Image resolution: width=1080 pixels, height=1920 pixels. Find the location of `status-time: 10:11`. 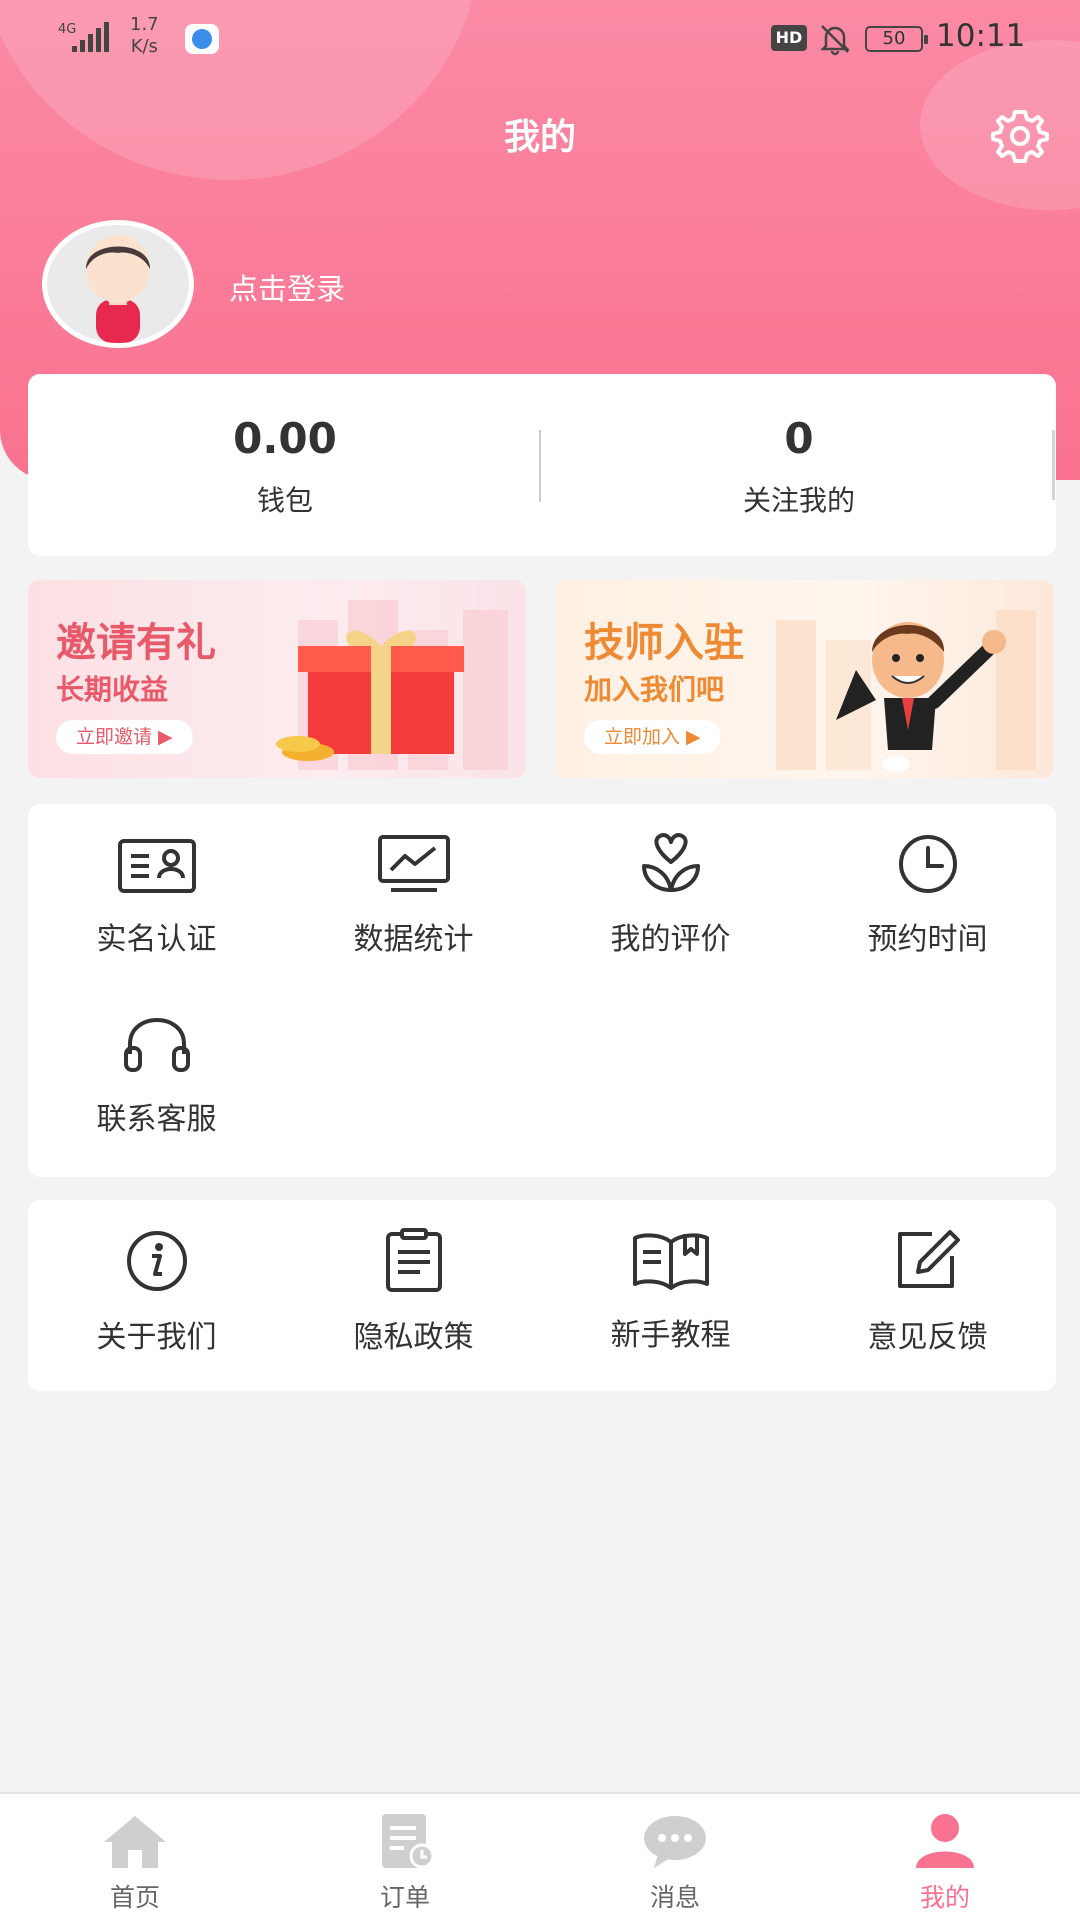

status-time: 10:11 is located at coordinates (981, 36).